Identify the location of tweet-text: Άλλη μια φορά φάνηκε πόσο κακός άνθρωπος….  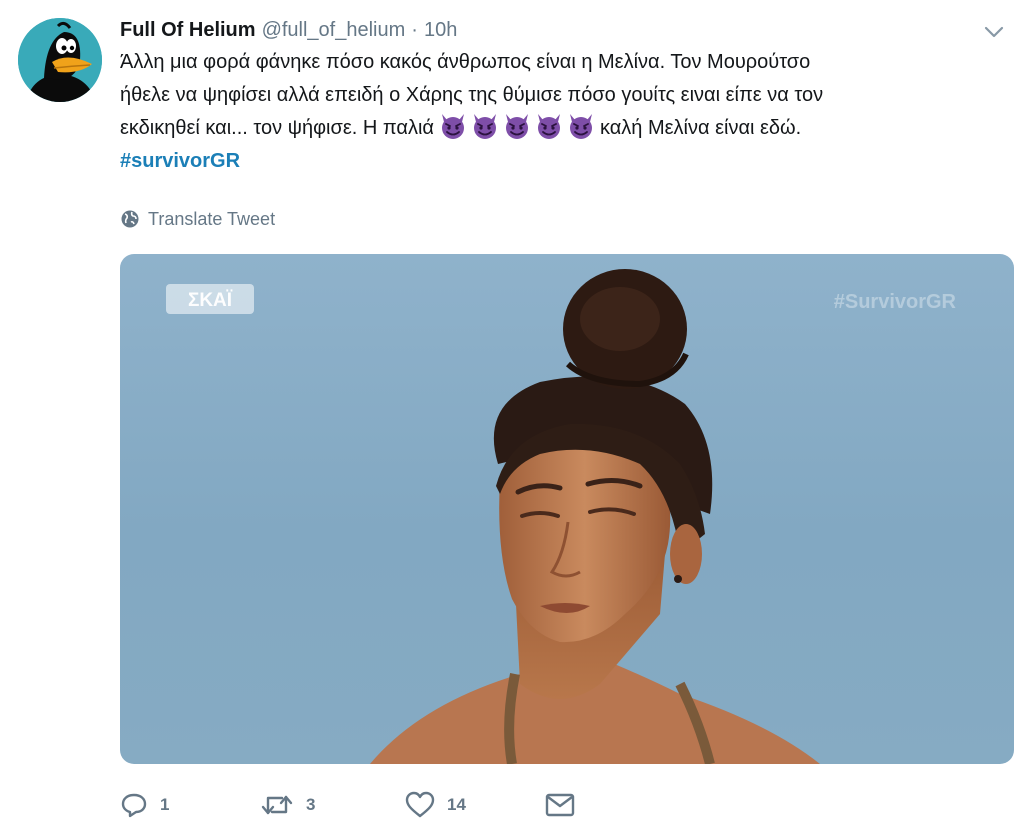
(560, 112).